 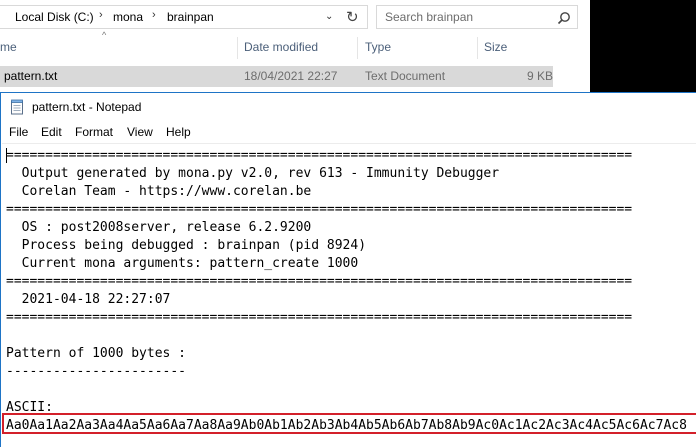 I want to click on desktop-background, so click(x=643, y=46).